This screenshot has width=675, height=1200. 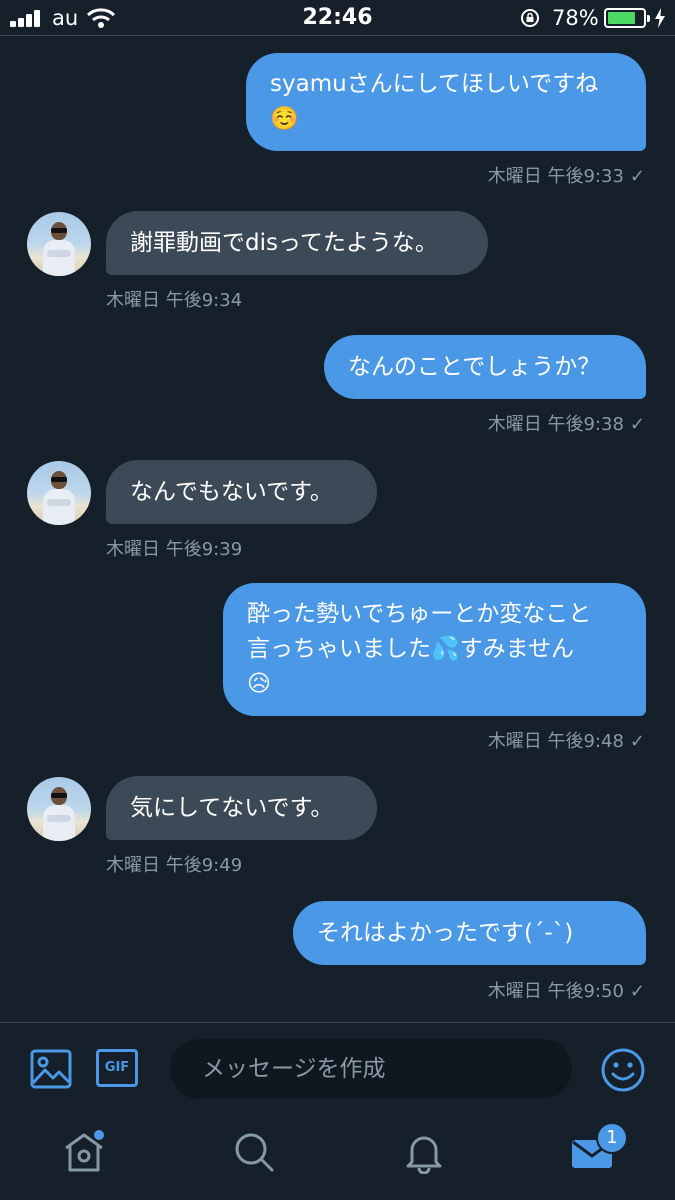 I want to click on message-meta: 木曜日 午後9:33 ✓, so click(x=566, y=175).